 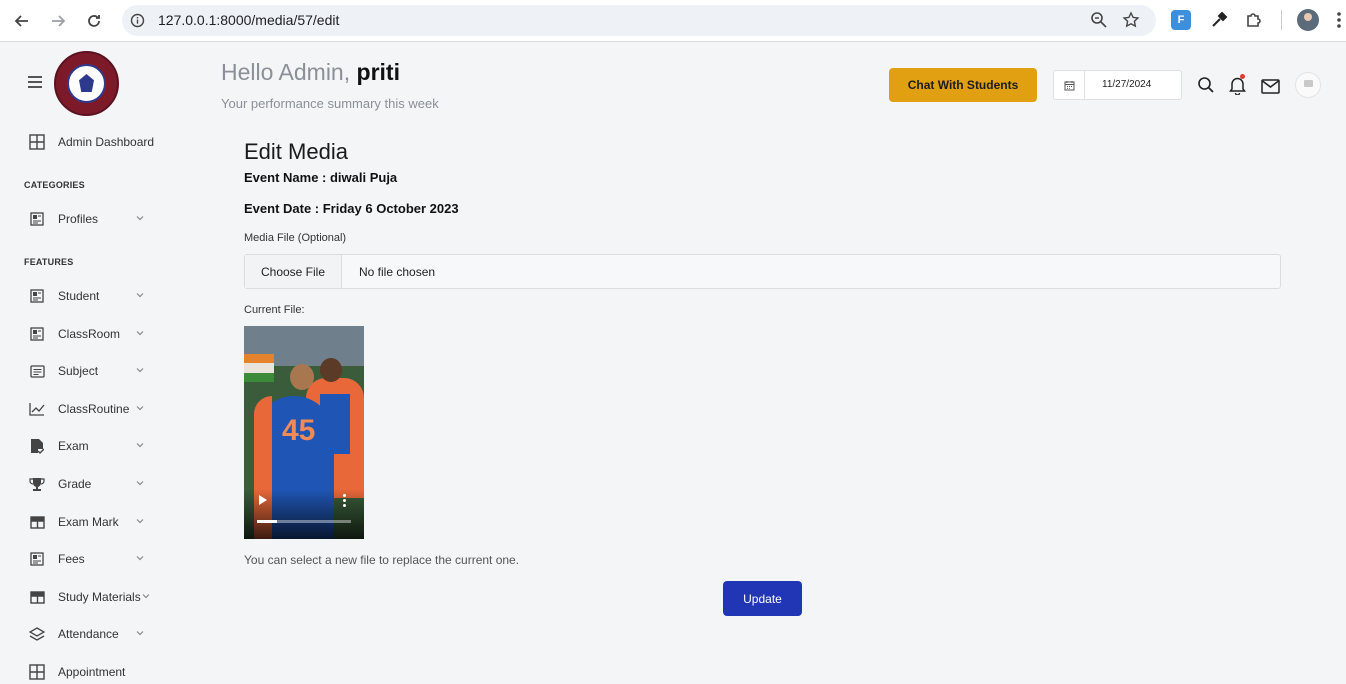 I want to click on video-more-options-icon, so click(x=345, y=501).